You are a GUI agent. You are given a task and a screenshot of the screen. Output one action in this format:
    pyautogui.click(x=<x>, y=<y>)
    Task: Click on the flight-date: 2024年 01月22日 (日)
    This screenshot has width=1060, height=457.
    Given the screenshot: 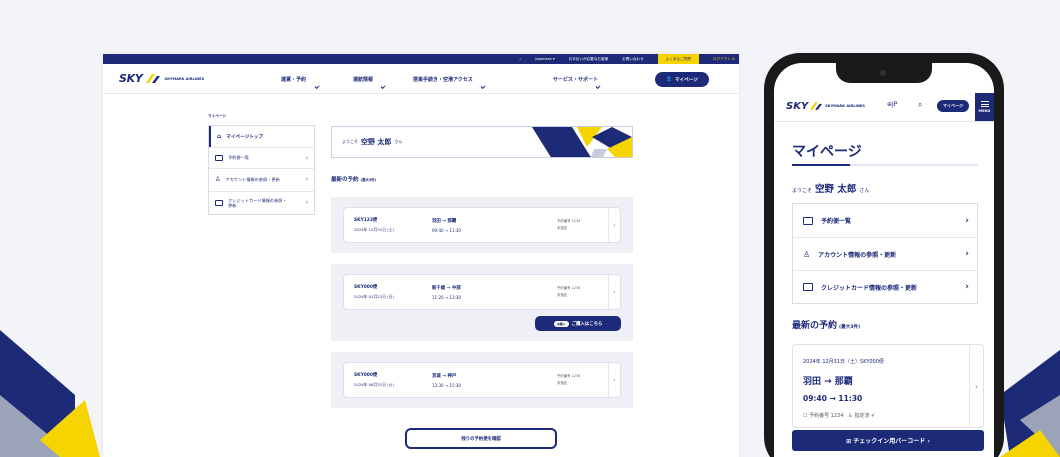 What is the action you would take?
    pyautogui.click(x=374, y=296)
    